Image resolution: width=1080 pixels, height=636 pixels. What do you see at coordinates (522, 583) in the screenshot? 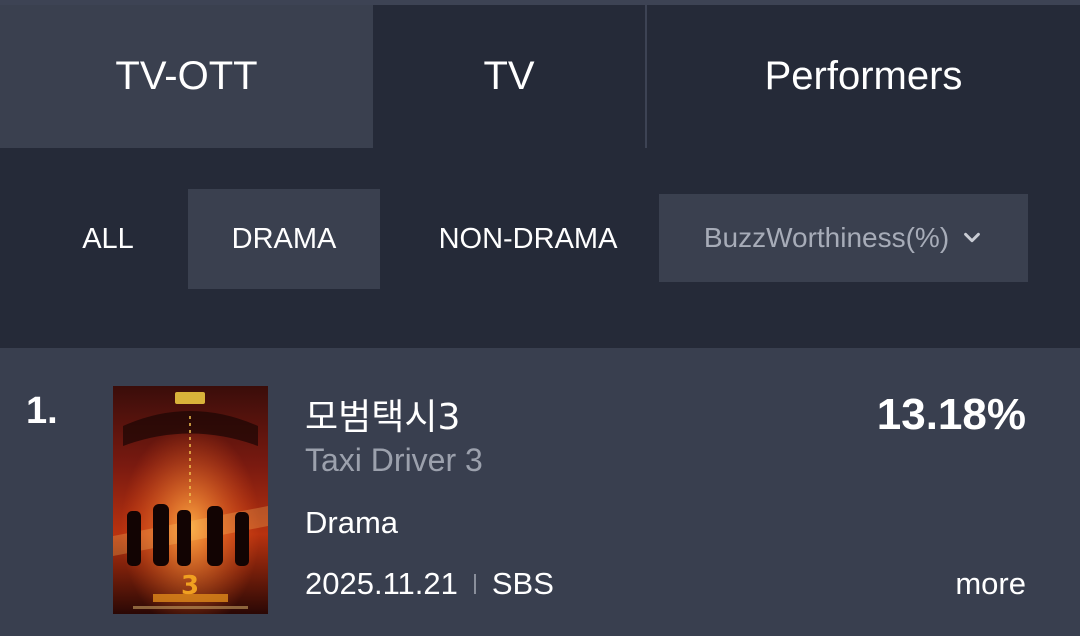
I see `network-label: SBS` at bounding box center [522, 583].